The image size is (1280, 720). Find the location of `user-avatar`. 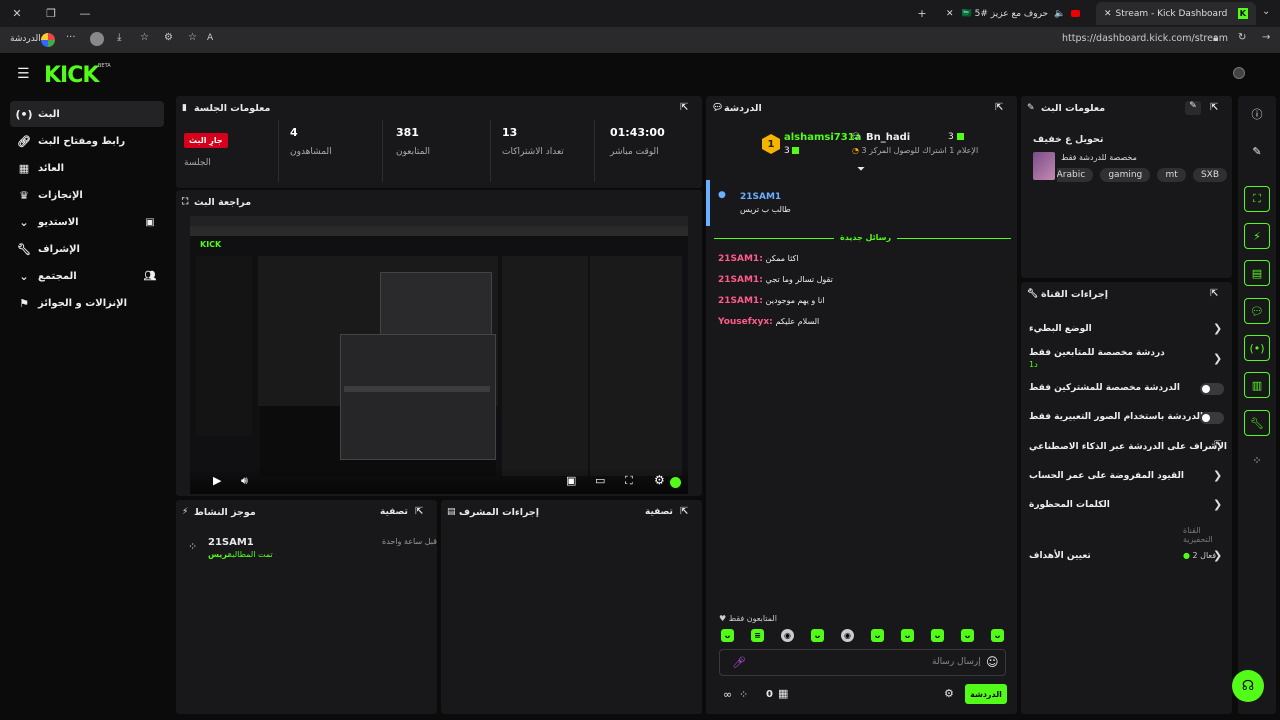

user-avatar is located at coordinates (1239, 73).